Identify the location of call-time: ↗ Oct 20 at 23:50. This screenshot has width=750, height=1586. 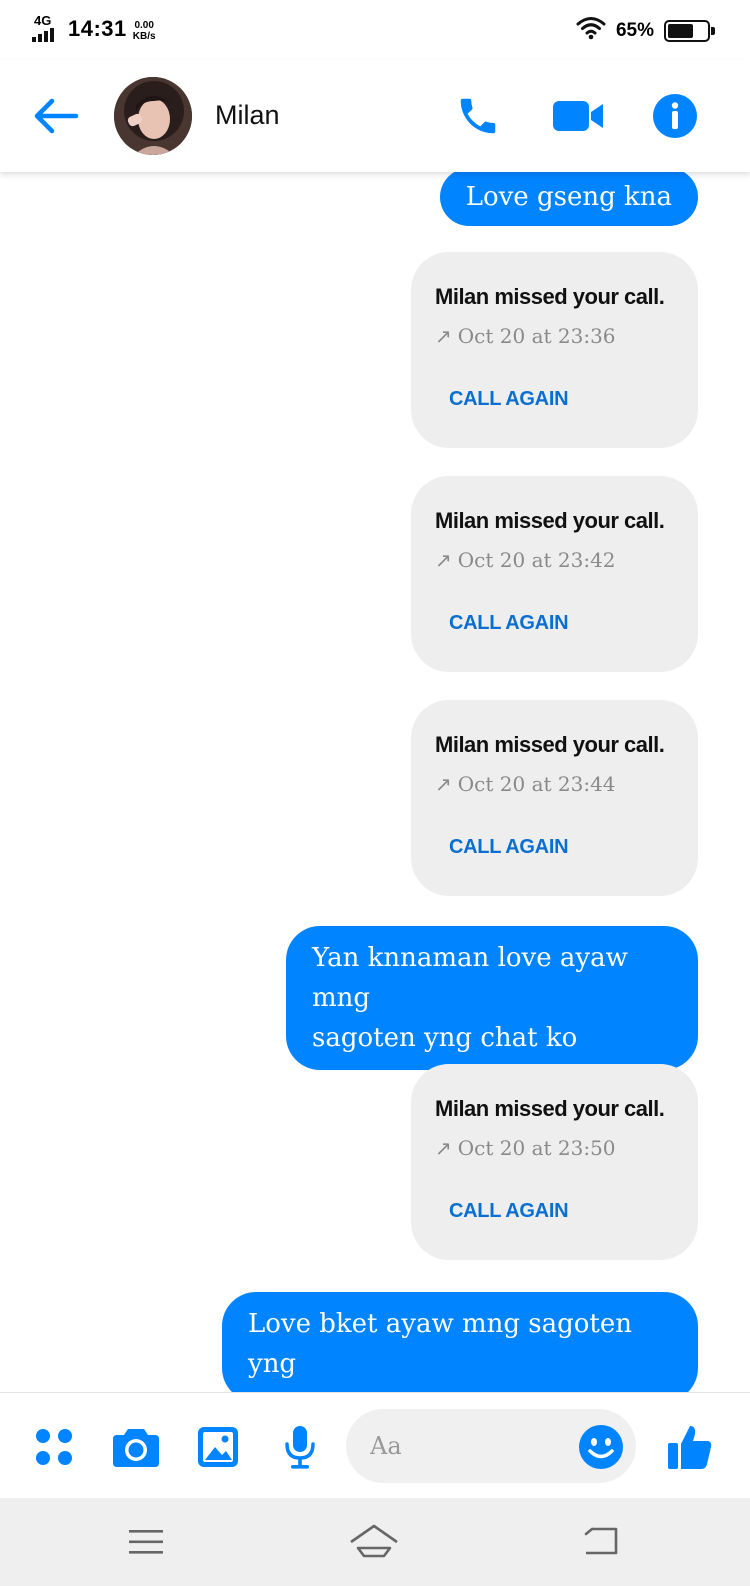
(525, 1148).